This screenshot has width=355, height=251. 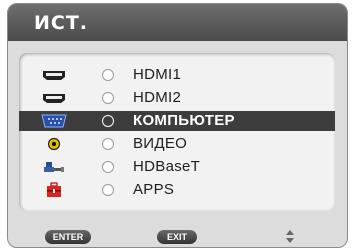 What do you see at coordinates (177, 190) in the screenshot?
I see `source-item-apps: APPS` at bounding box center [177, 190].